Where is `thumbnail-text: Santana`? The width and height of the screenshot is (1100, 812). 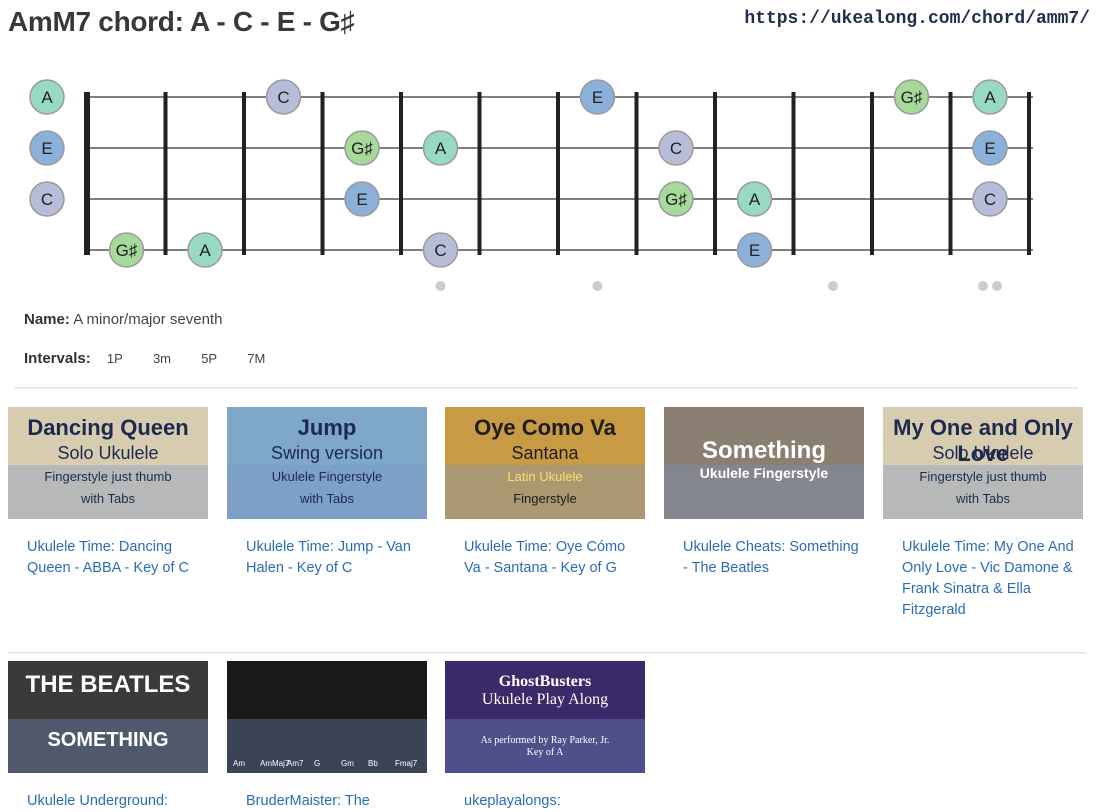 thumbnail-text: Santana is located at coordinates (545, 453).